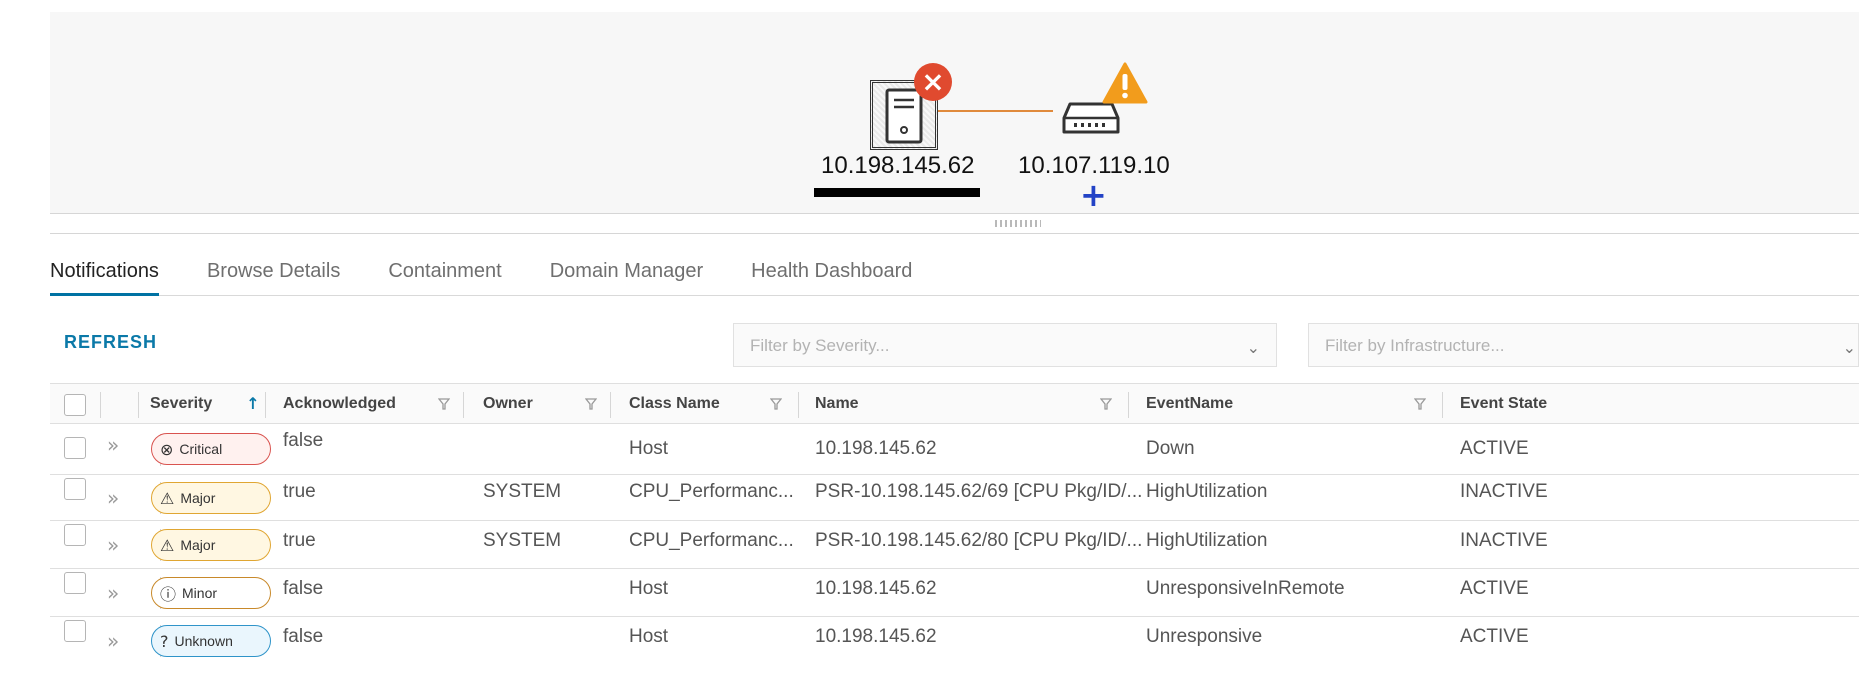 The height and width of the screenshot is (692, 1859). Describe the element at coordinates (897, 192) in the screenshot. I see `selection-indicator` at that location.